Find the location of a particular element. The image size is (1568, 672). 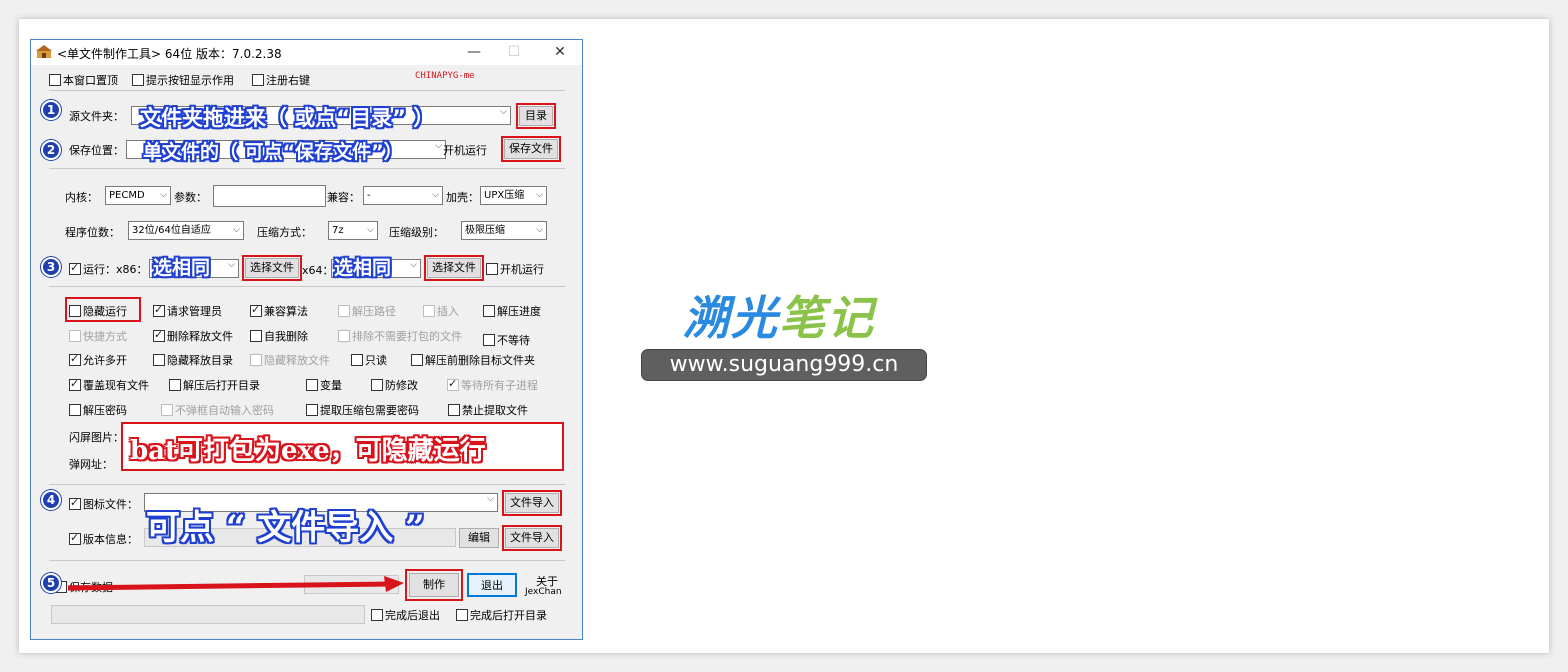

level-select: 极限压缩 ⌵ is located at coordinates (504, 230).